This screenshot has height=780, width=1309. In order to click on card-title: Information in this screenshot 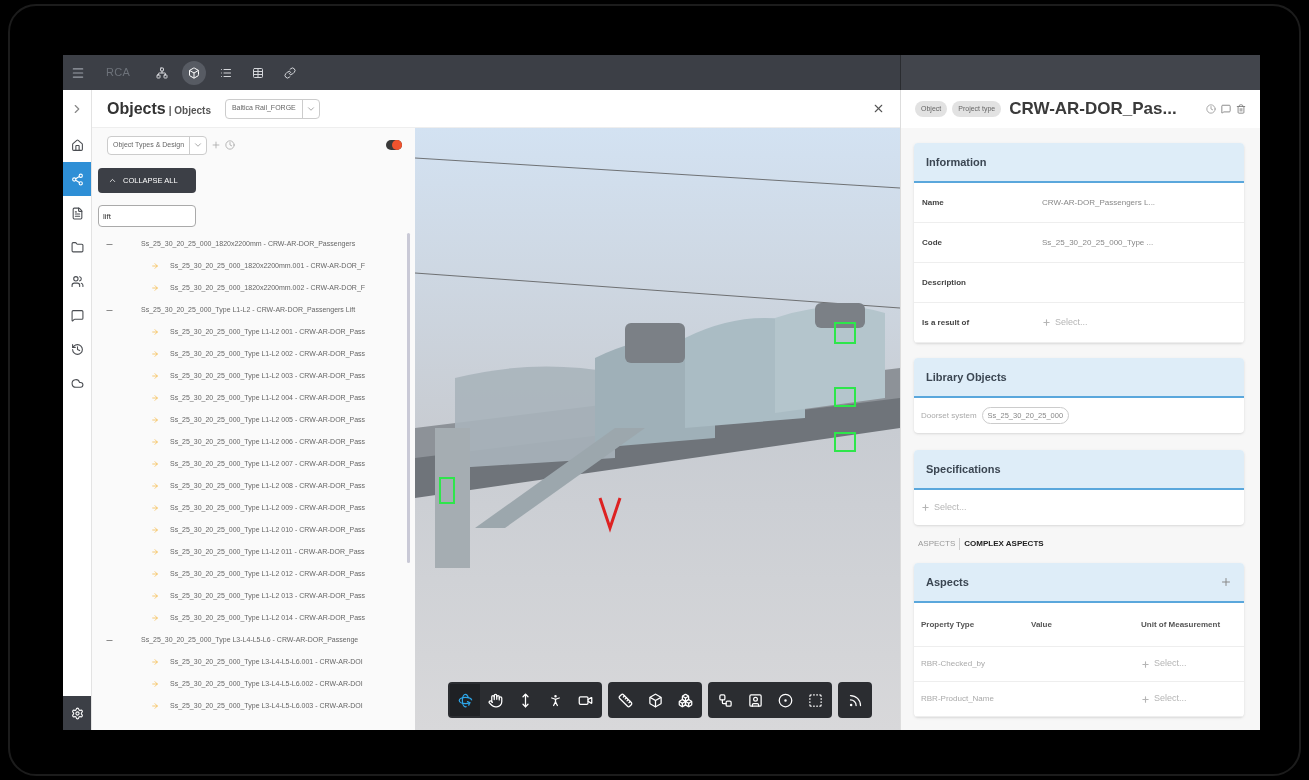, I will do `click(956, 162)`.